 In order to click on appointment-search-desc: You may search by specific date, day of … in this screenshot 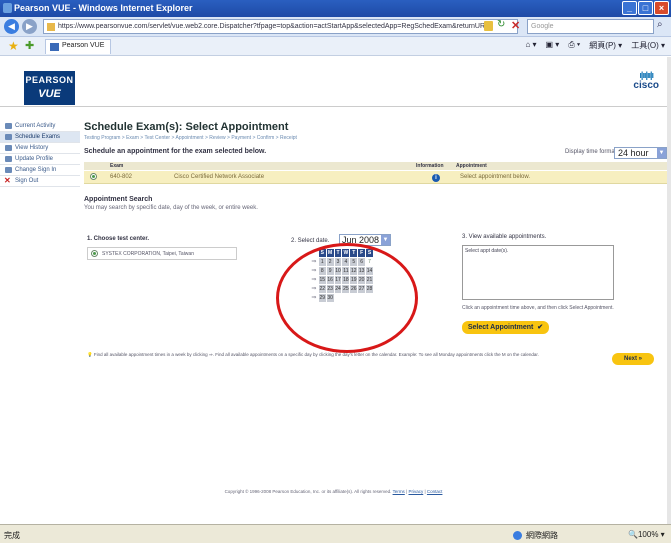, I will do `click(171, 208)`.